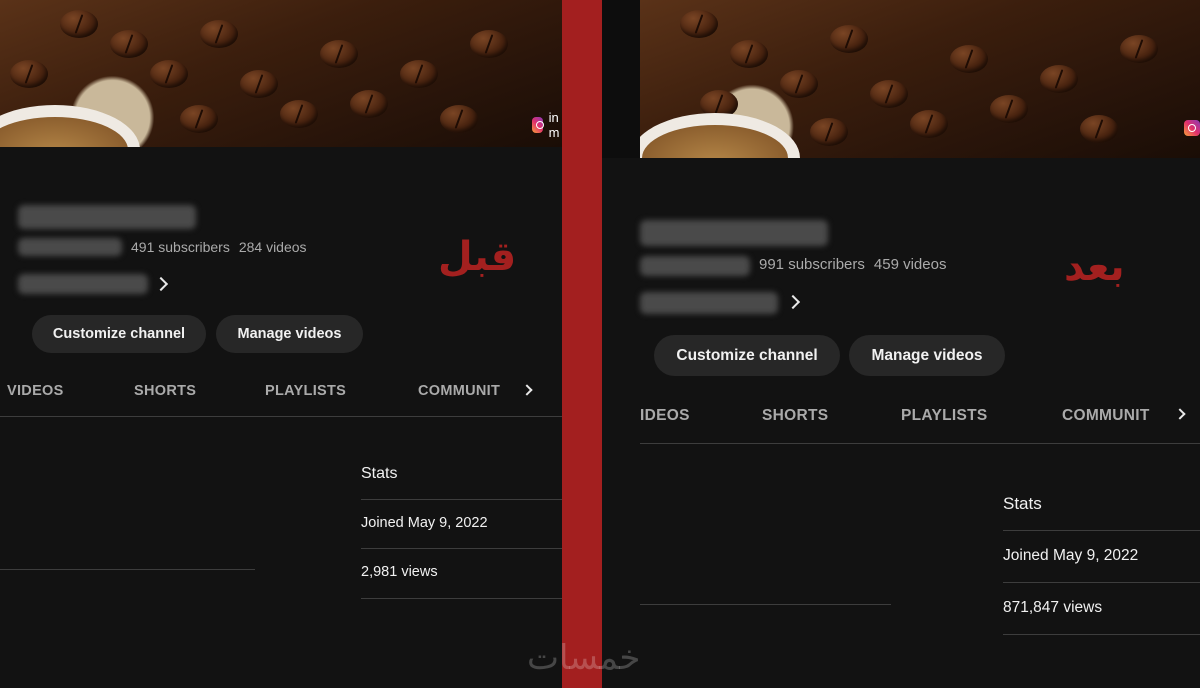 The height and width of the screenshot is (688, 1200). I want to click on instagram-link-text: in m, so click(554, 125).